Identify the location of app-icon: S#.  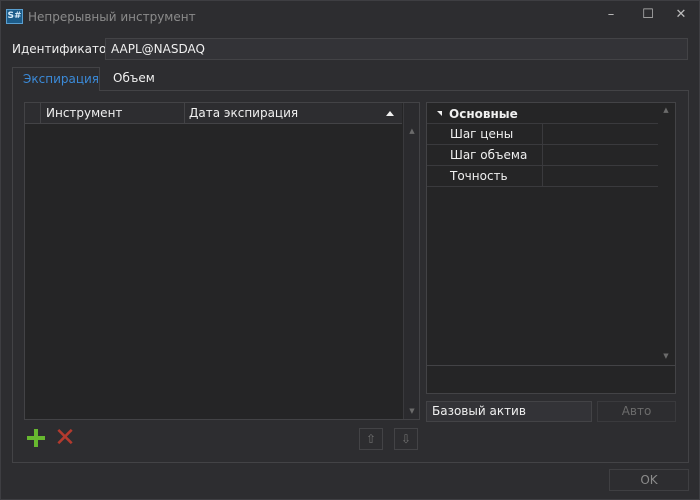
(14, 16).